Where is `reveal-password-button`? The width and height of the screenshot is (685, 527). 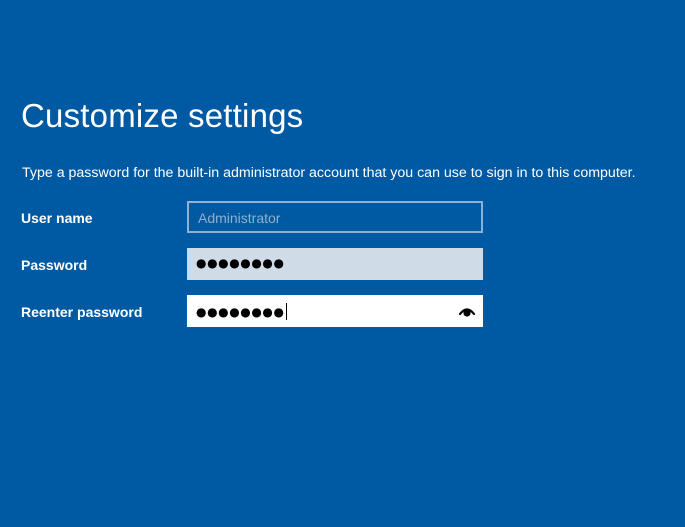 reveal-password-button is located at coordinates (467, 311).